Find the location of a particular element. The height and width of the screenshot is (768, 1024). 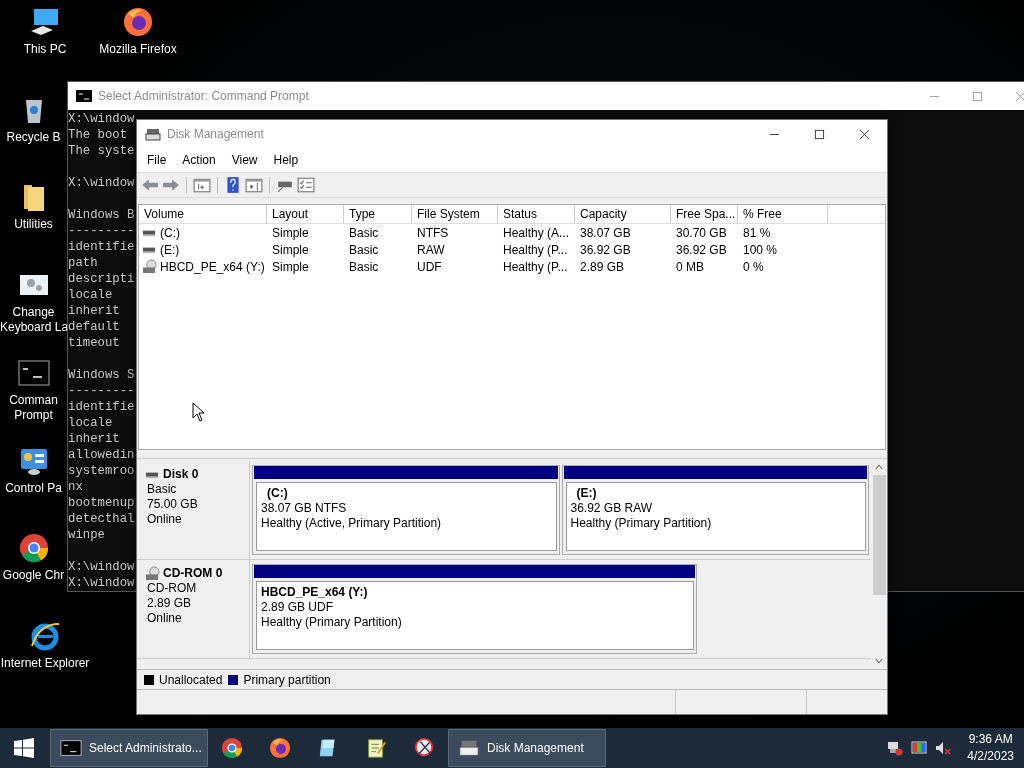

console-line: default is located at coordinates (94, 327).